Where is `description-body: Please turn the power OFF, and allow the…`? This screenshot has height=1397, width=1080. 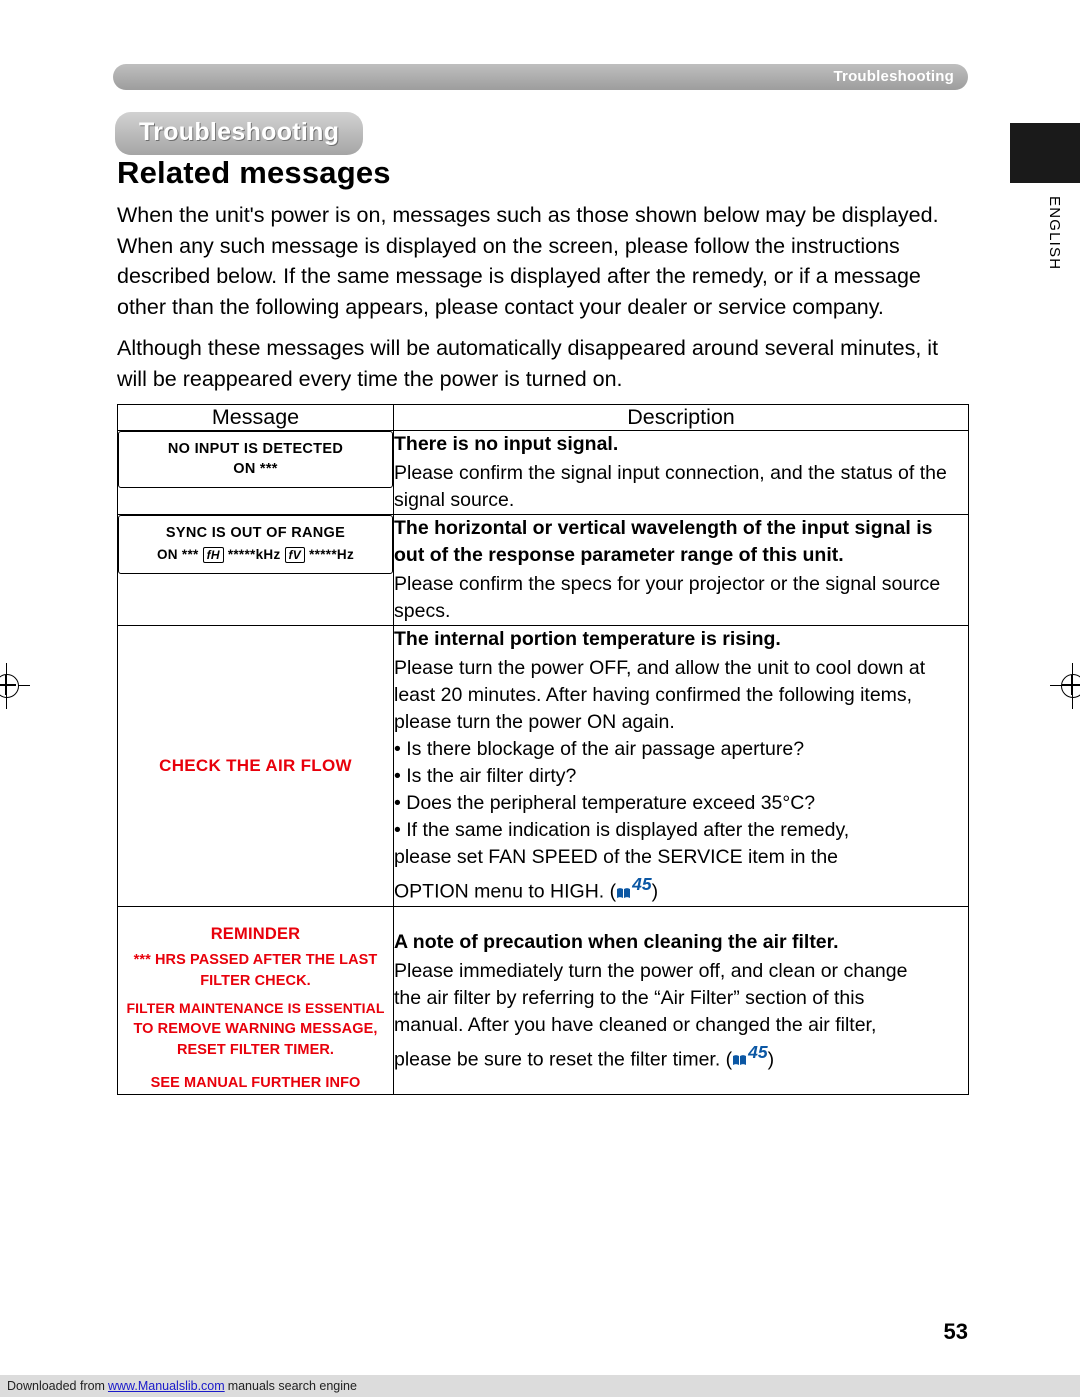 description-body: Please turn the power OFF, and allow the… is located at coordinates (660, 695).